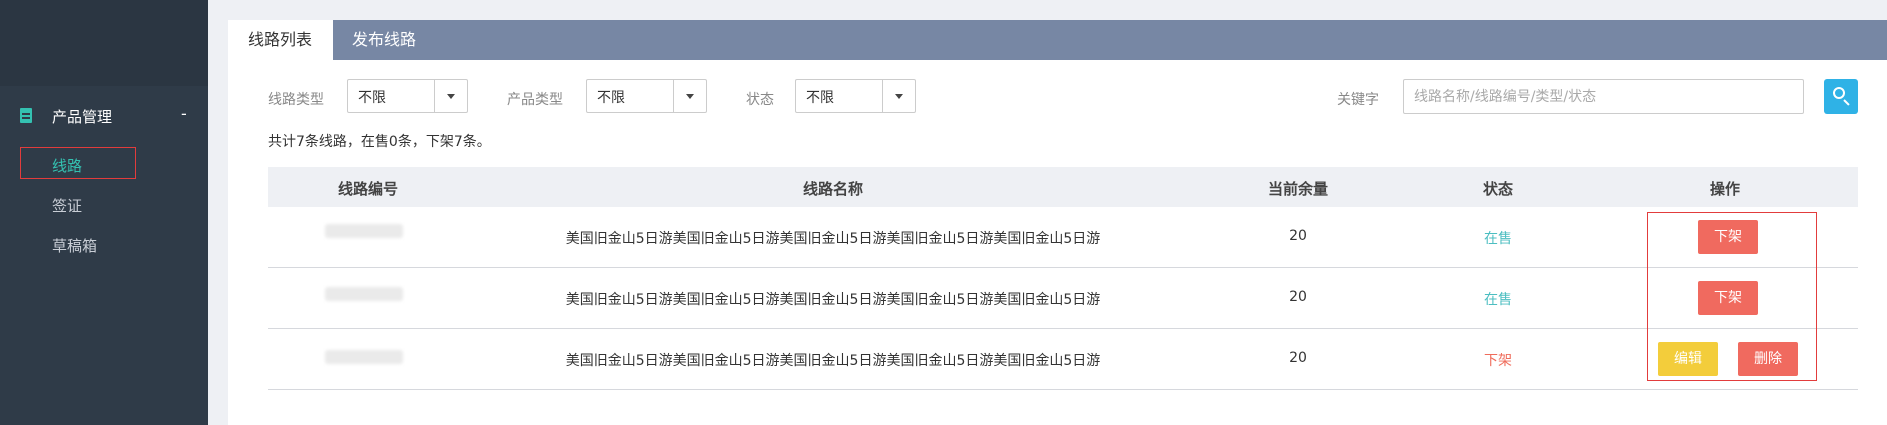 This screenshot has width=1887, height=425. I want to click on search-icon, so click(1839, 93).